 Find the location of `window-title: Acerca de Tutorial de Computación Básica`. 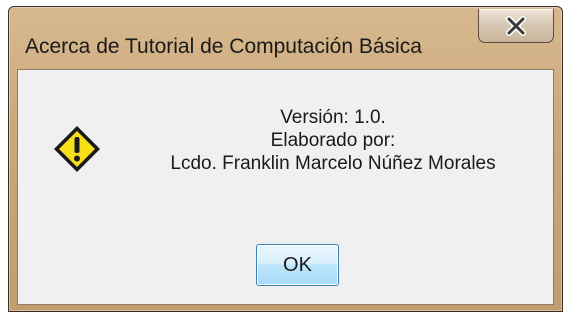

window-title: Acerca de Tutorial de Computación Básica is located at coordinates (223, 46).